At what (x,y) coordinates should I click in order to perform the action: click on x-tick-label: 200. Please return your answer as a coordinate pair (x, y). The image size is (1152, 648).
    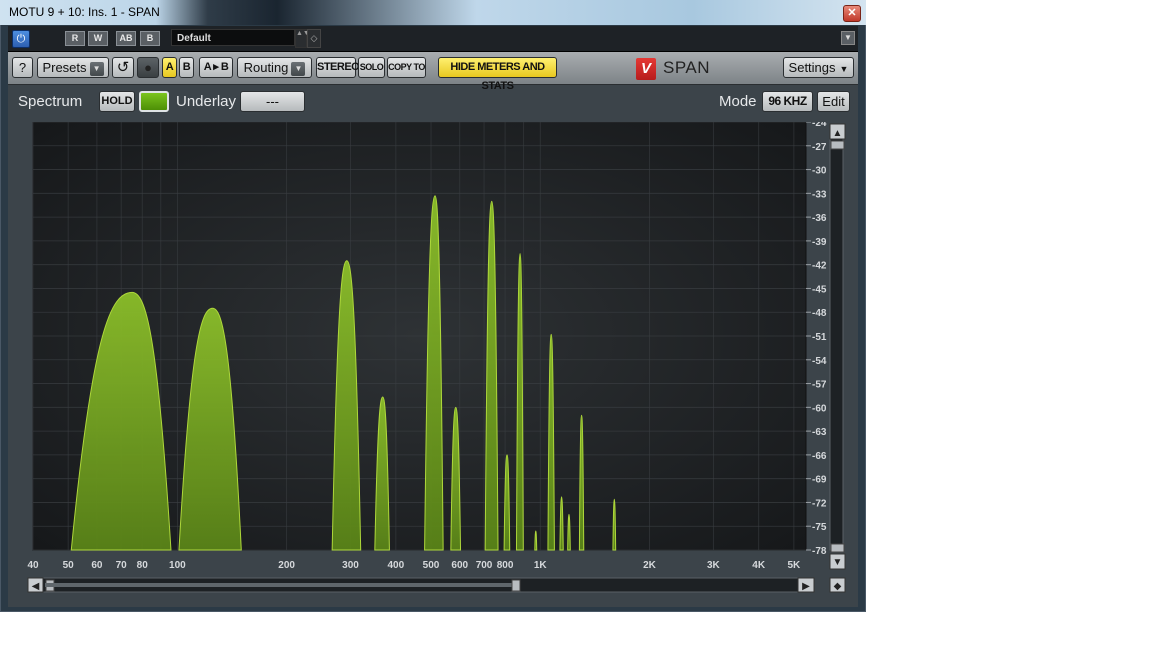
    Looking at the image, I should click on (286, 565).